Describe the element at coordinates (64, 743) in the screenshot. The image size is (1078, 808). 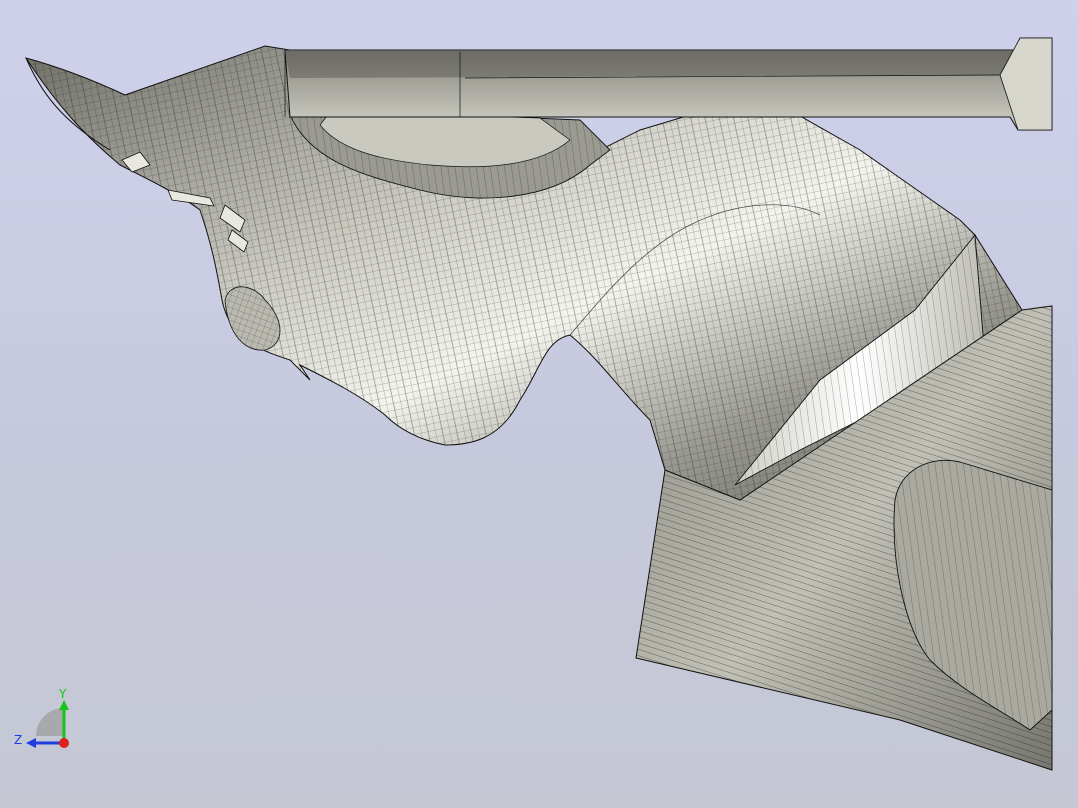
I see `x-axis-dot` at that location.